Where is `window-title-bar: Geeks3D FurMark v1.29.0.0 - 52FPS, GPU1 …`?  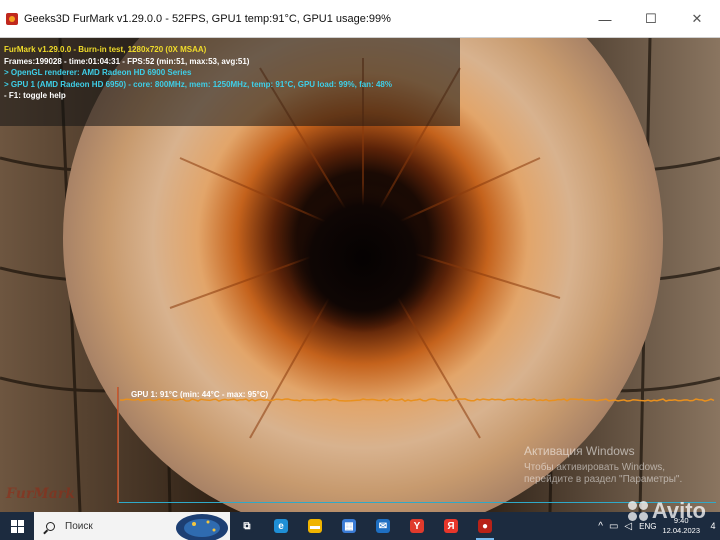 window-title-bar: Geeks3D FurMark v1.29.0.0 - 52FPS, GPU1 … is located at coordinates (360, 19).